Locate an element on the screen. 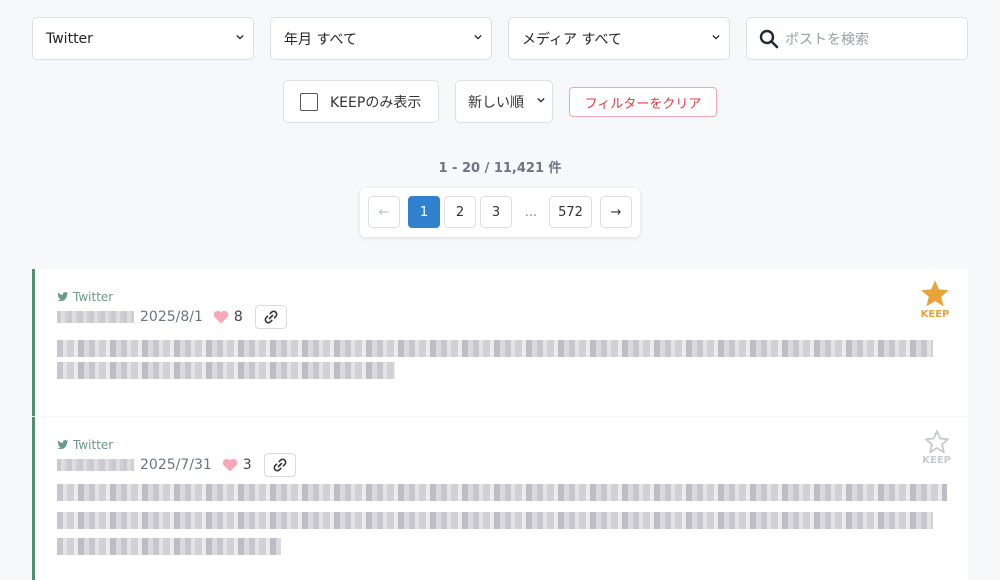 This screenshot has height=580, width=1000. platform-select: Twitter is located at coordinates (143, 38).